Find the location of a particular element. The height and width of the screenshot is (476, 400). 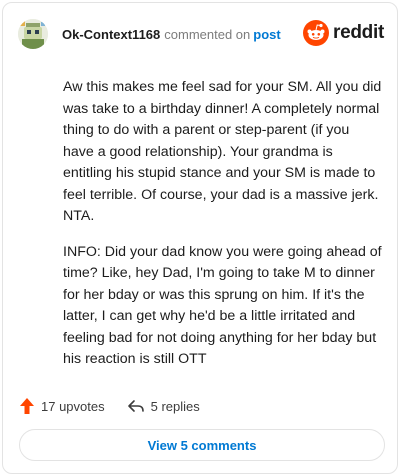

upvote-count: 17 upvotes is located at coordinates (73, 406).